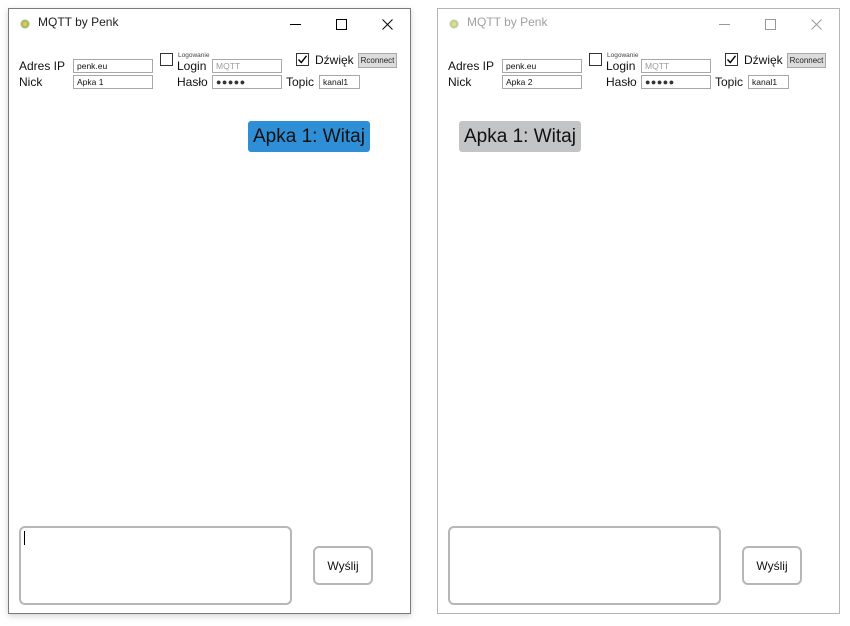  Describe the element at coordinates (113, 82) in the screenshot. I see `nick-input: Apka 1` at that location.